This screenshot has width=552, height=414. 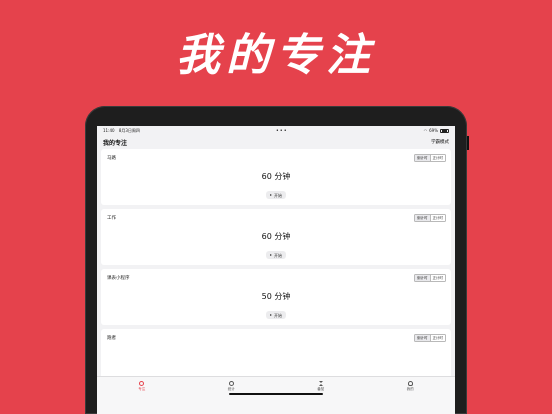 I want to click on status-right: ◠ 69%, so click(x=436, y=130).